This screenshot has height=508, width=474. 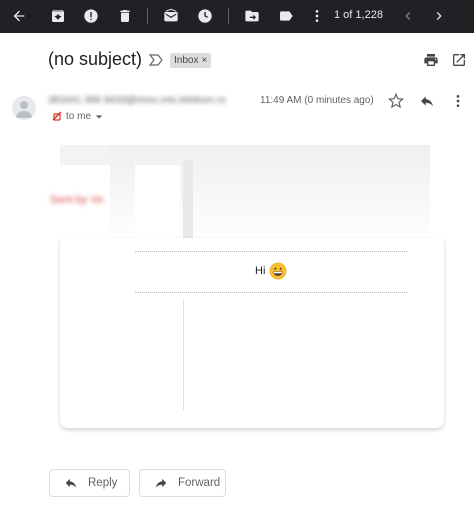 I want to click on chevron-down-icon, so click(x=99, y=116).